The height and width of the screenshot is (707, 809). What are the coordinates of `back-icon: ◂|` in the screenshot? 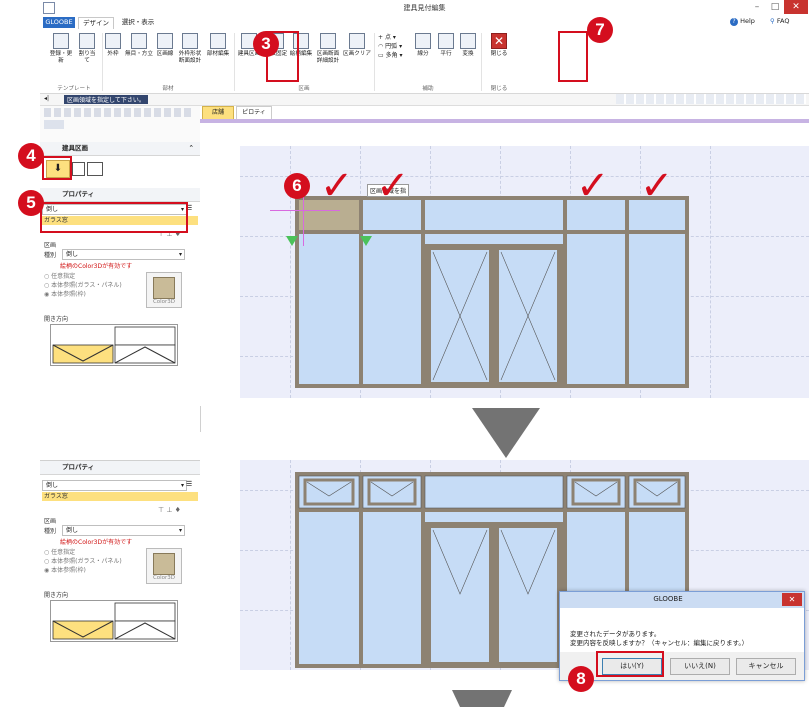 It's located at (46, 98).